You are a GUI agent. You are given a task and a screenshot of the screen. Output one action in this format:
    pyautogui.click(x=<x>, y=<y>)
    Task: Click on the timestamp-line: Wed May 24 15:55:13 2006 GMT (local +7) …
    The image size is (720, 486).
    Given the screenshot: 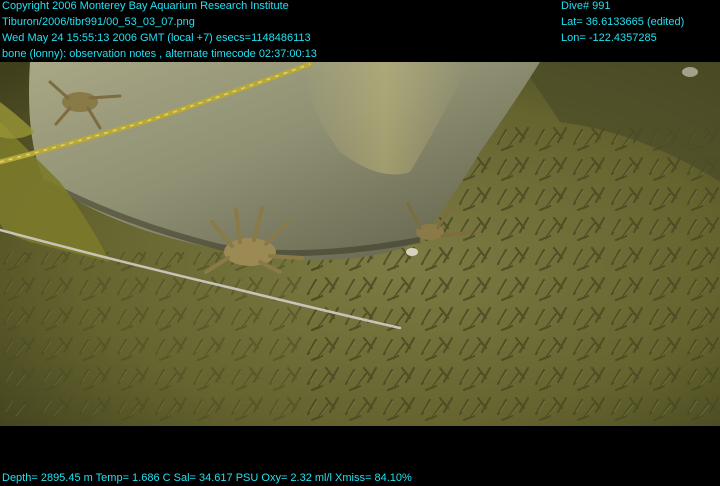 What is the action you would take?
    pyautogui.click(x=156, y=38)
    